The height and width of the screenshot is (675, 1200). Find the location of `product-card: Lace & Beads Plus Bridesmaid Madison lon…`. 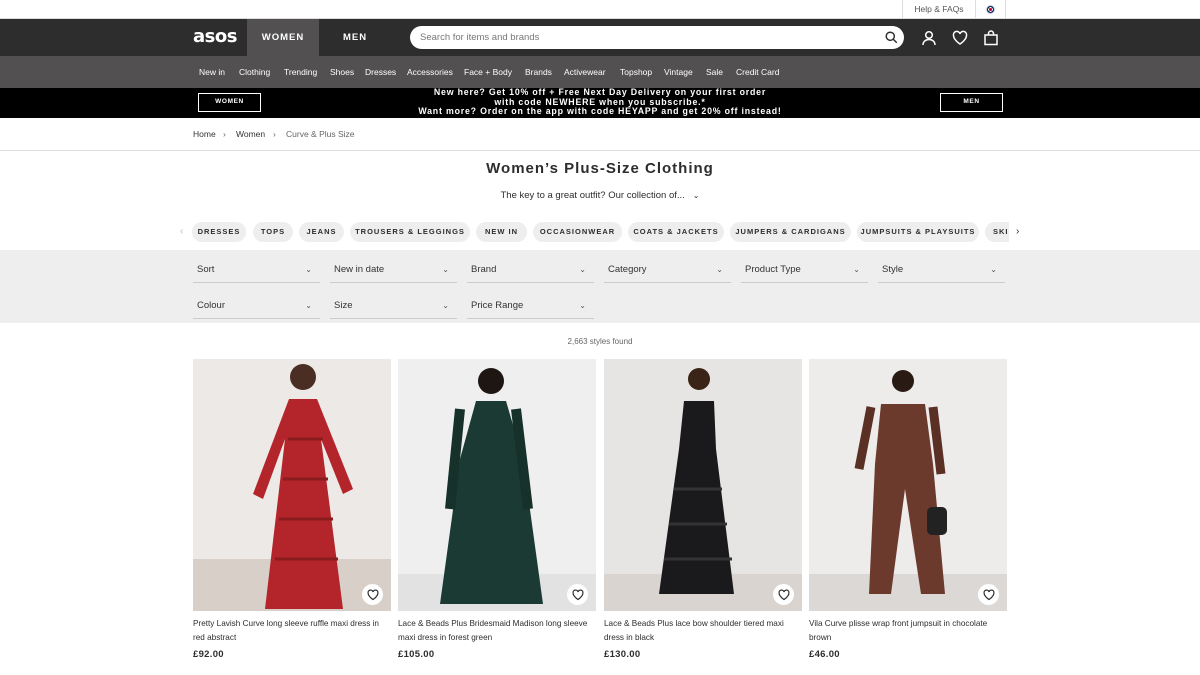

product-card: Lace & Beads Plus Bridesmaid Madison lon… is located at coordinates (497, 509).